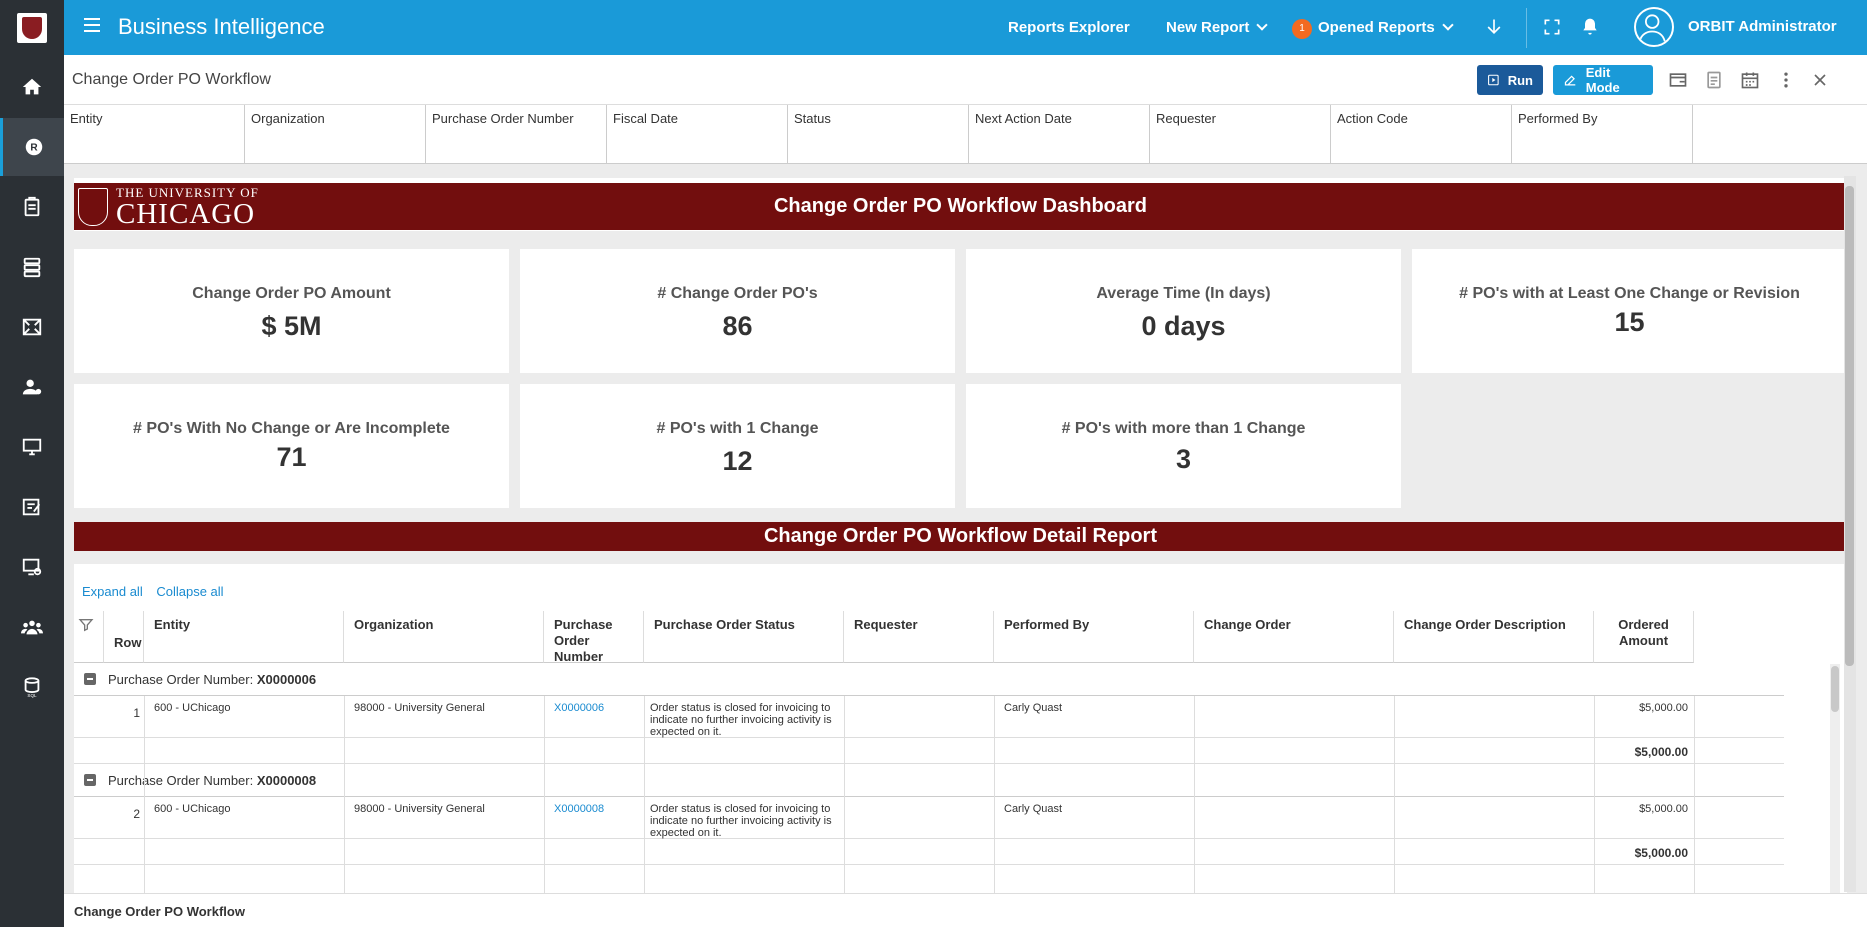 This screenshot has height=927, width=1867. What do you see at coordinates (335, 134) in the screenshot?
I see `filter-organization: Organization` at bounding box center [335, 134].